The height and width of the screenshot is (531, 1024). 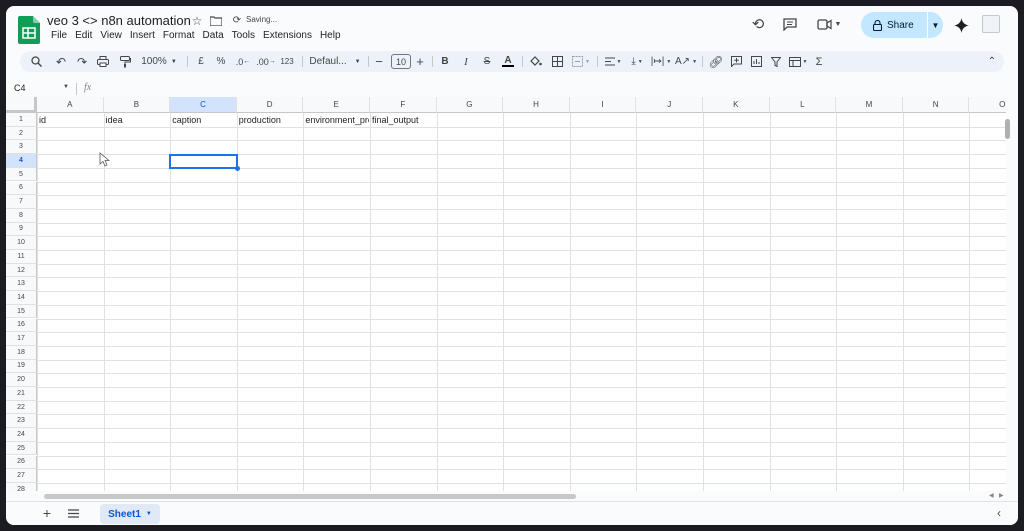 I want to click on font-size-input: 10, so click(x=401, y=61).